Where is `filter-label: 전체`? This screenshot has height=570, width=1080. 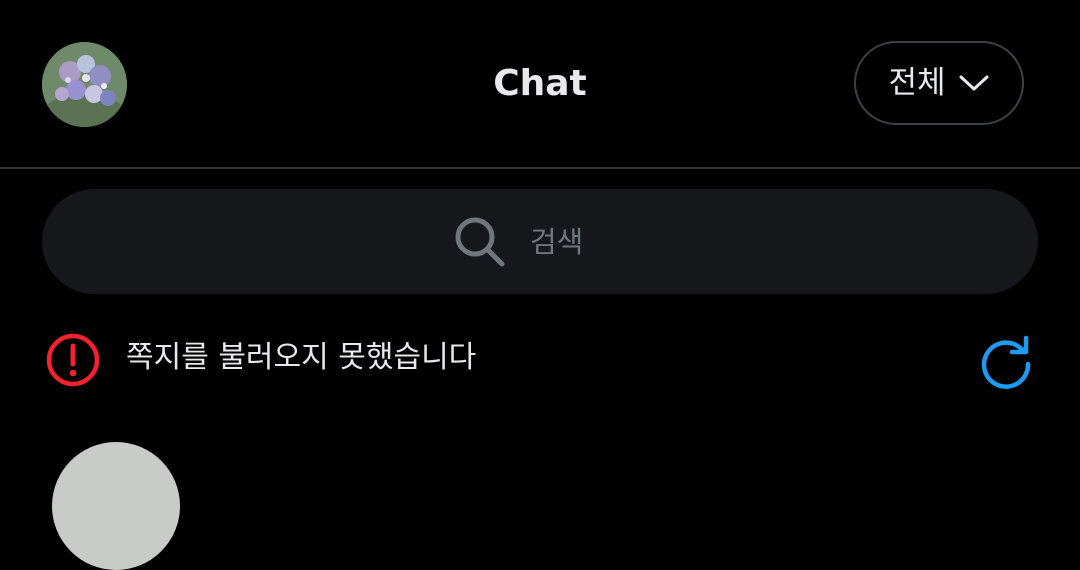 filter-label: 전체 is located at coordinates (917, 83).